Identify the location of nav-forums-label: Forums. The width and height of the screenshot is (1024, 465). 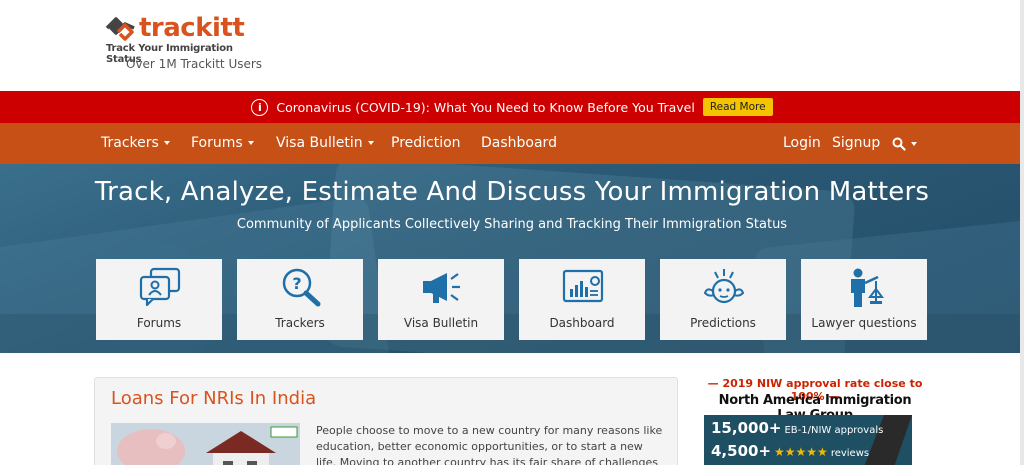
(217, 143).